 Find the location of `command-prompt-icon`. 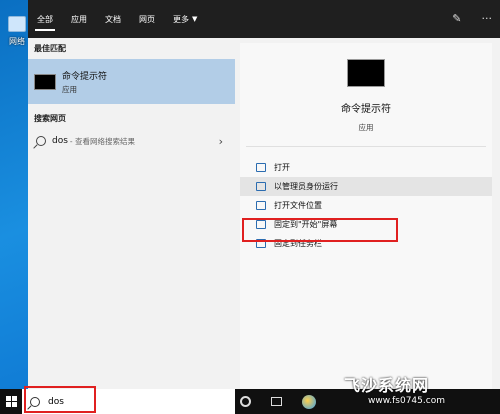

command-prompt-icon is located at coordinates (45, 81).